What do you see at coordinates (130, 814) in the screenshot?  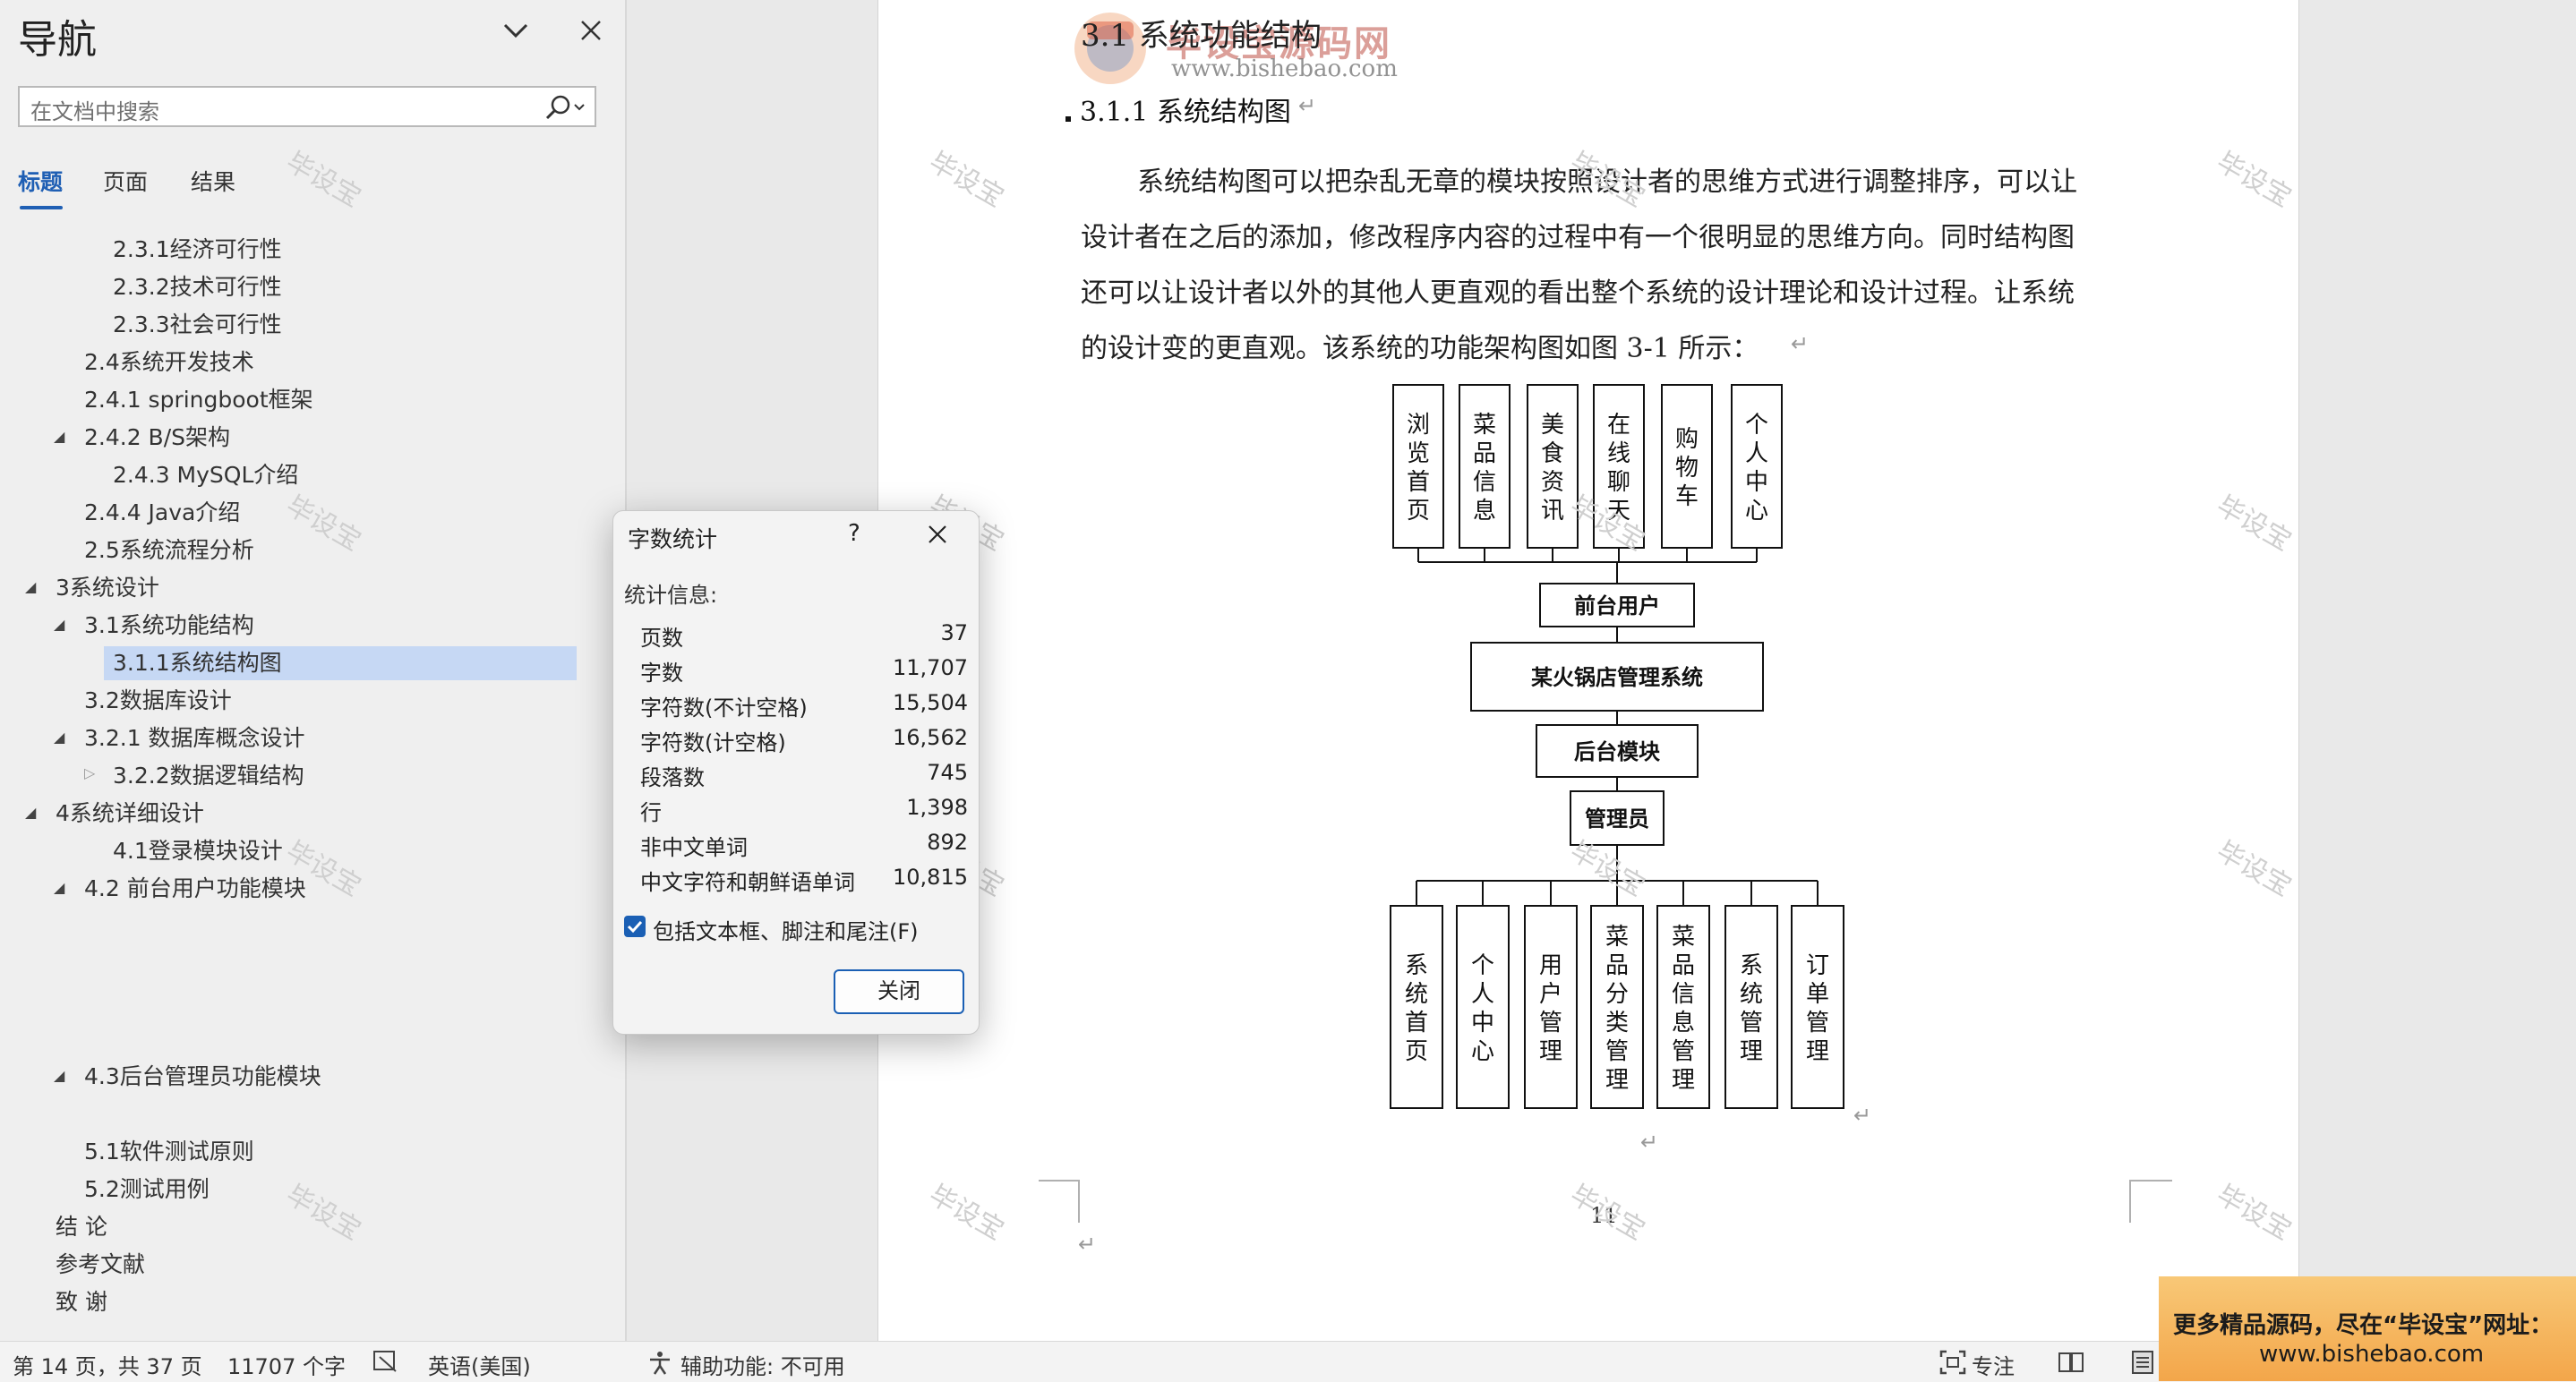 I see `nav-heading-item: 4系统详细设计` at bounding box center [130, 814].